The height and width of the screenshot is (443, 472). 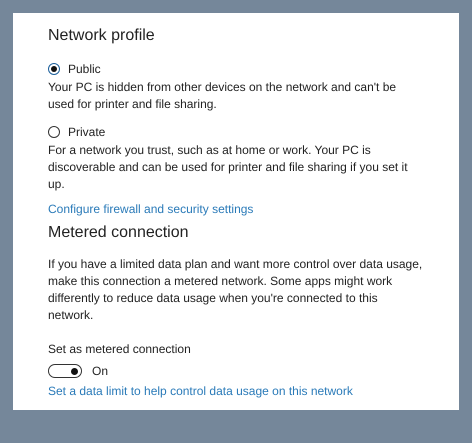 I want to click on toggle-state: On, so click(x=100, y=371).